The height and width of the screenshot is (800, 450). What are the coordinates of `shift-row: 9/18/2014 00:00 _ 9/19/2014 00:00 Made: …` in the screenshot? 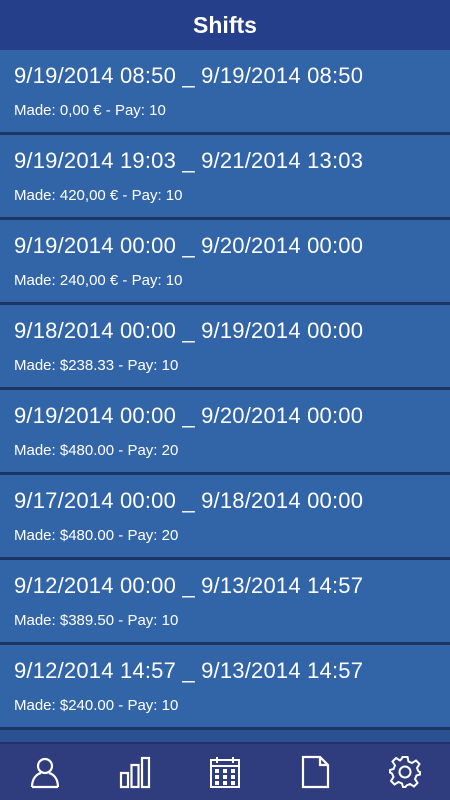 It's located at (225, 347).